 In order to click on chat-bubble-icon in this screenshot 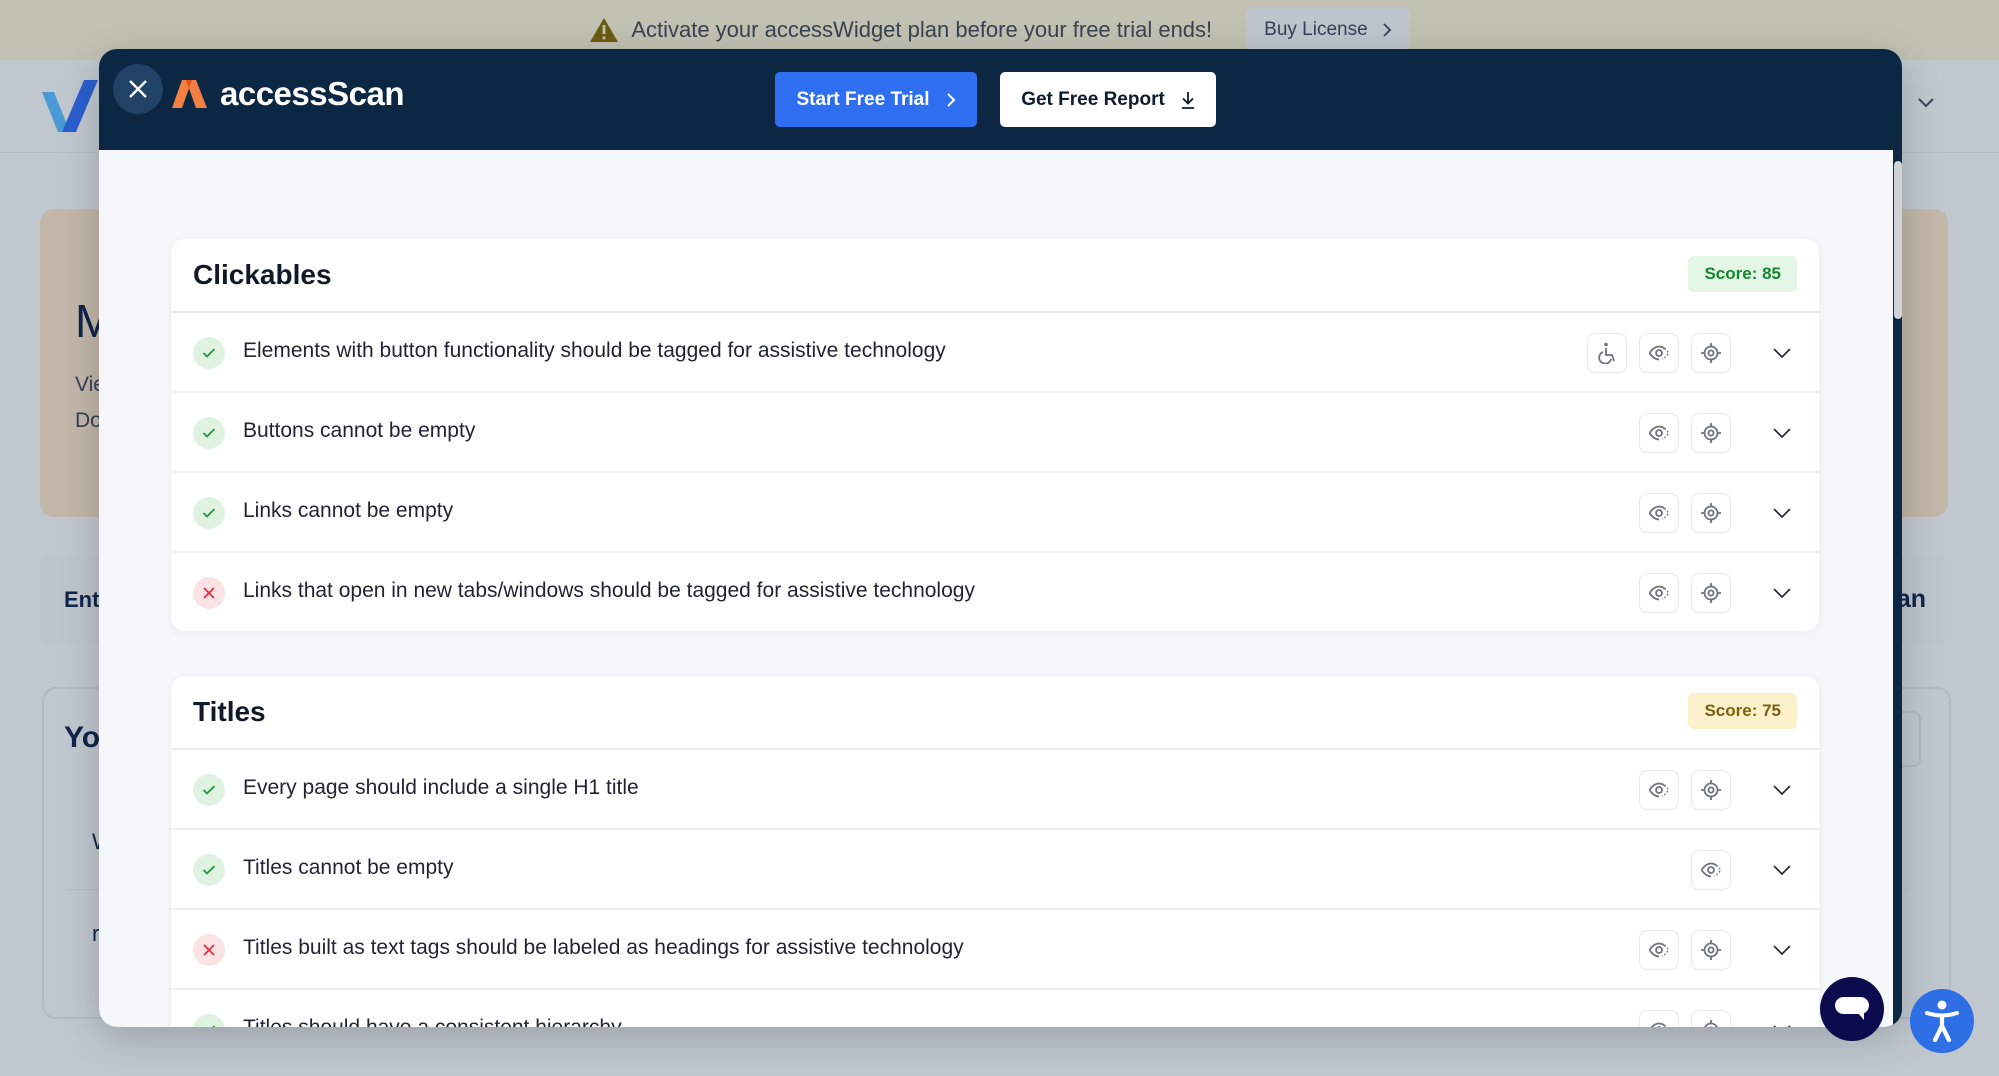, I will do `click(1852, 1008)`.